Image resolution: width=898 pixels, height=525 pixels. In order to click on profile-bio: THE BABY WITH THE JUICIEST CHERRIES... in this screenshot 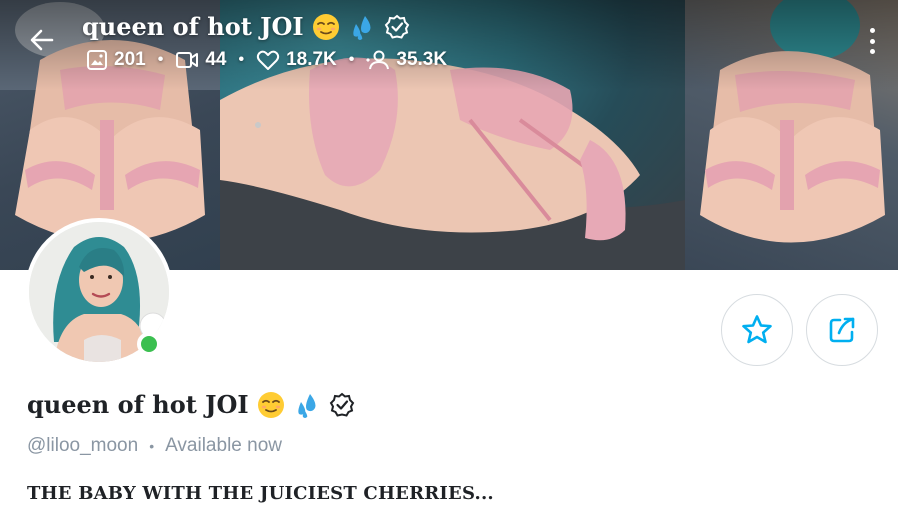, I will do `click(260, 493)`.